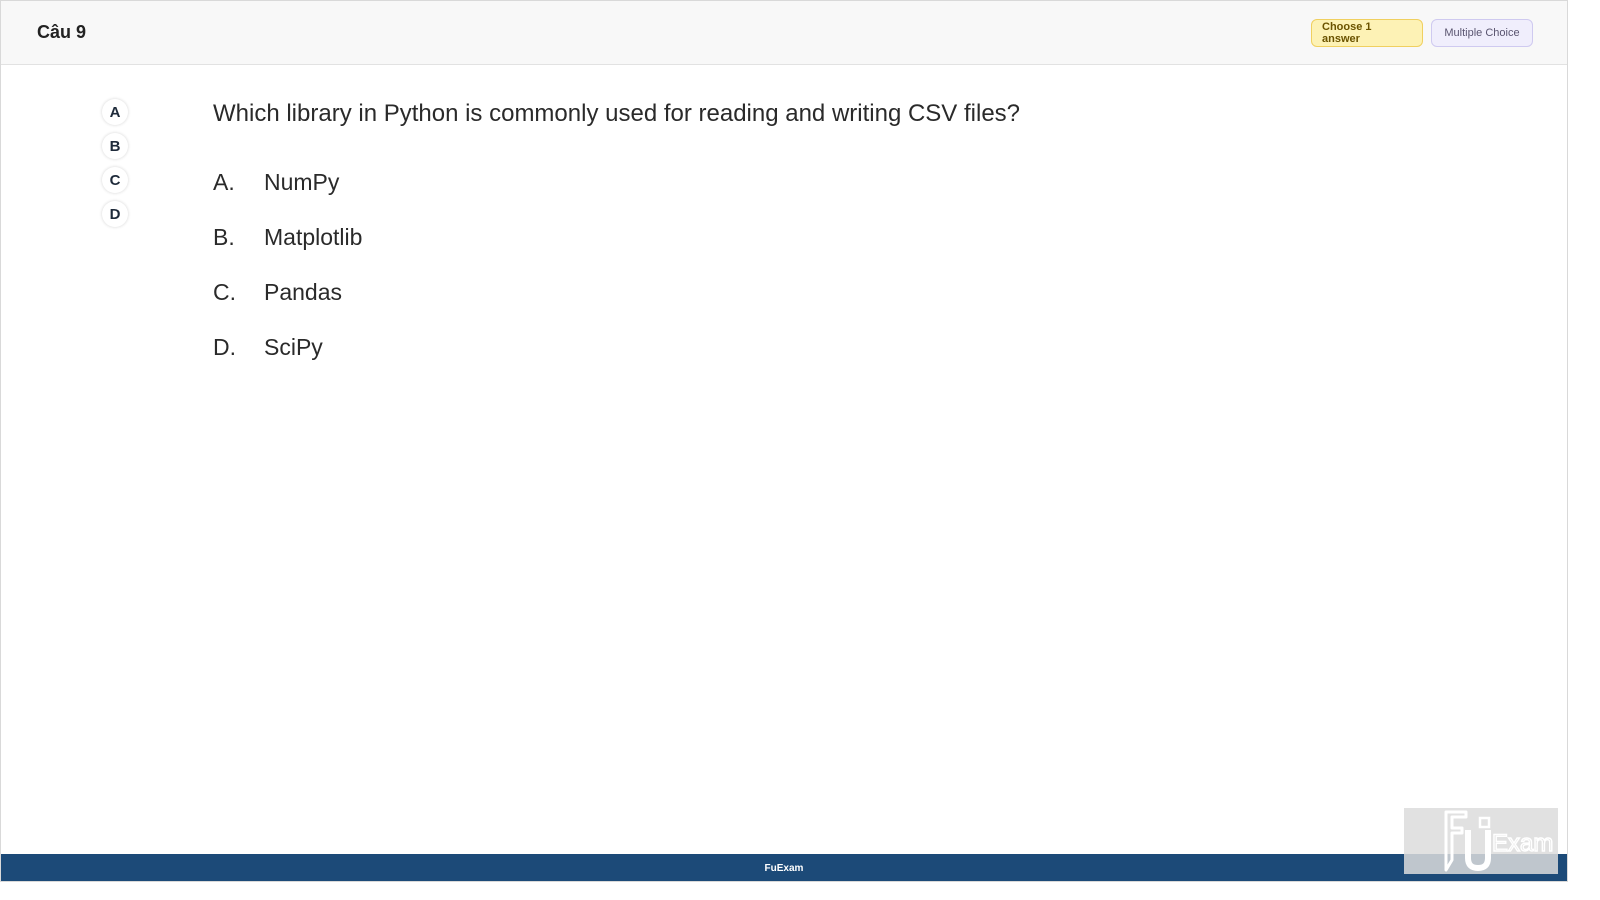 The height and width of the screenshot is (900, 1600). Describe the element at coordinates (115, 146) in the screenshot. I see `answer-button-b: B` at that location.